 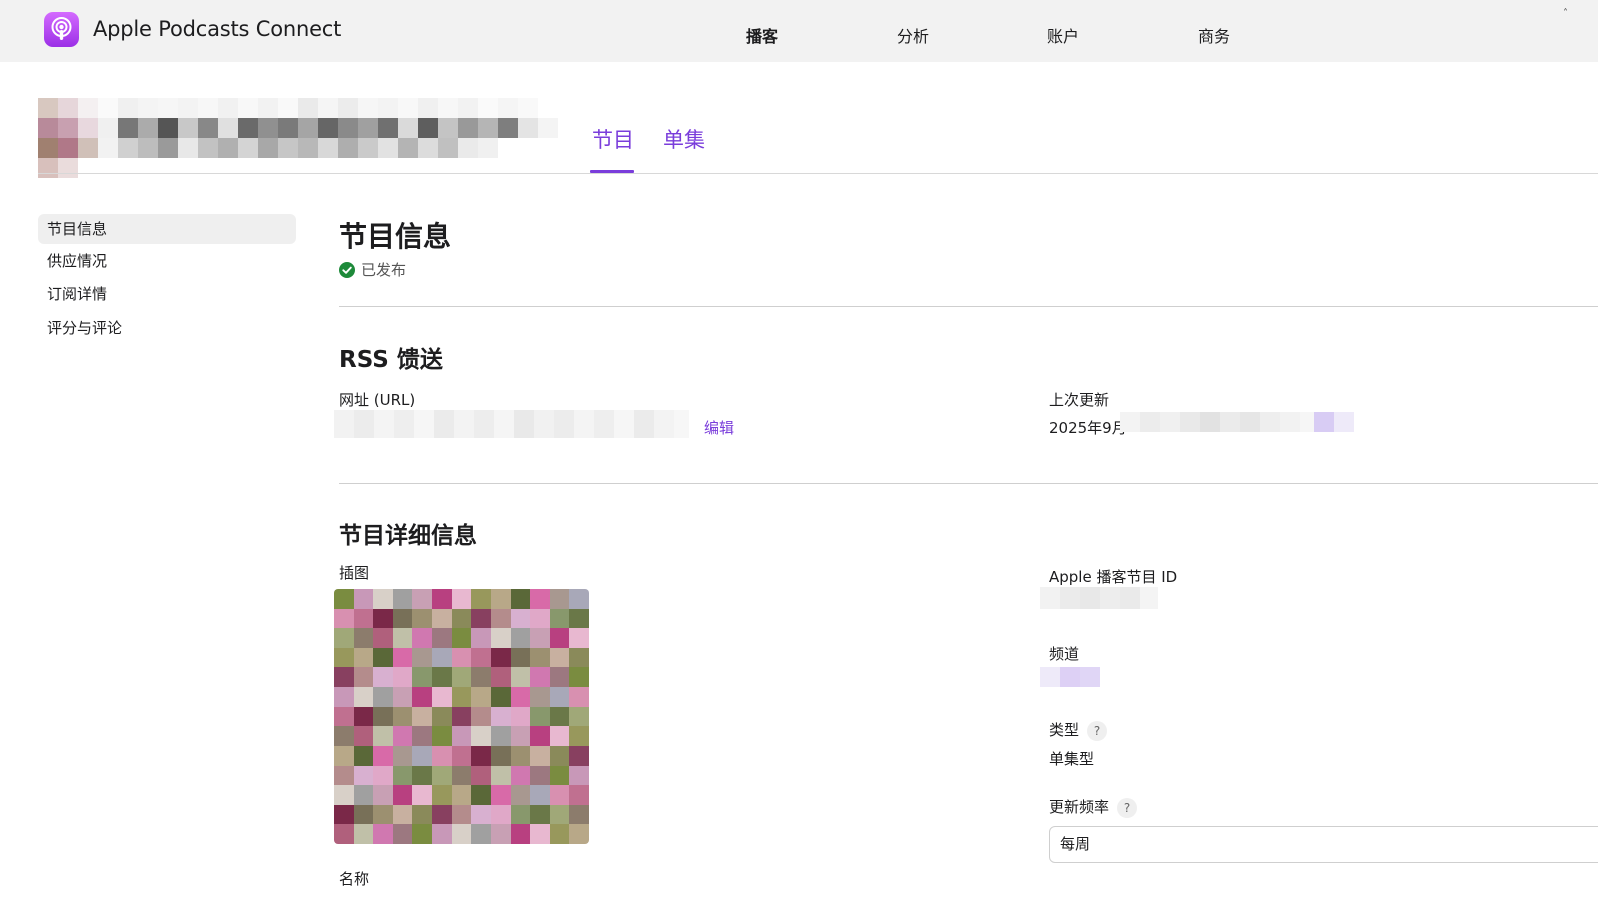 I want to click on type-value: 单集型, so click(x=1072, y=759).